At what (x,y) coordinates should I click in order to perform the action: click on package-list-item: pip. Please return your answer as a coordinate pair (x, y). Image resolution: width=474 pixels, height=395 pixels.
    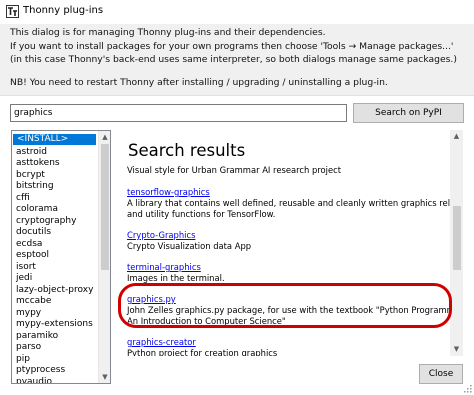
    Looking at the image, I should click on (54, 359).